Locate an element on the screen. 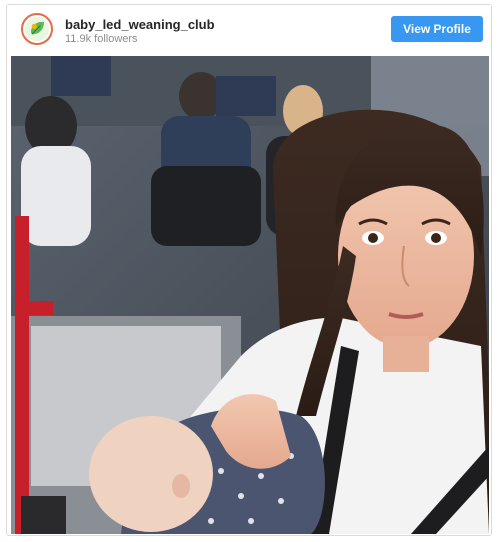 The height and width of the screenshot is (542, 500). profile-avatar is located at coordinates (37, 29).